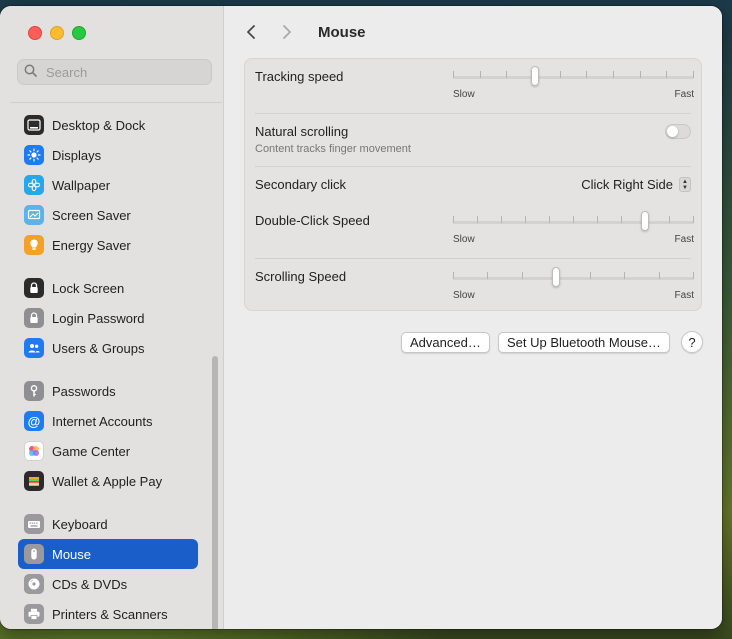 This screenshot has width=732, height=639. I want to click on sidebar-item-game-center: Game Center, so click(108, 451).